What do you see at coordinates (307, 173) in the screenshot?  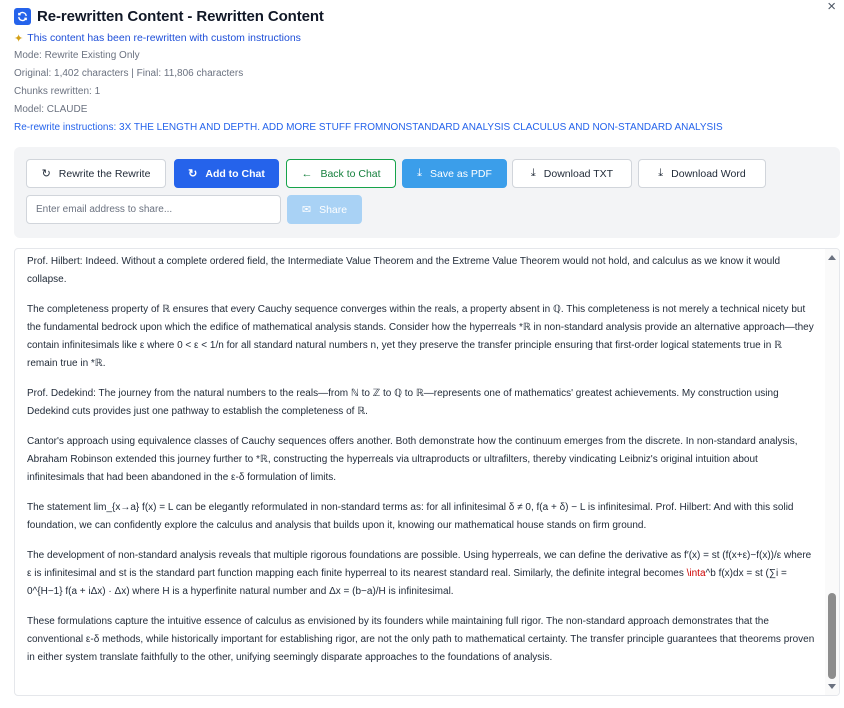 I see `arrow-left-icon: ←` at bounding box center [307, 173].